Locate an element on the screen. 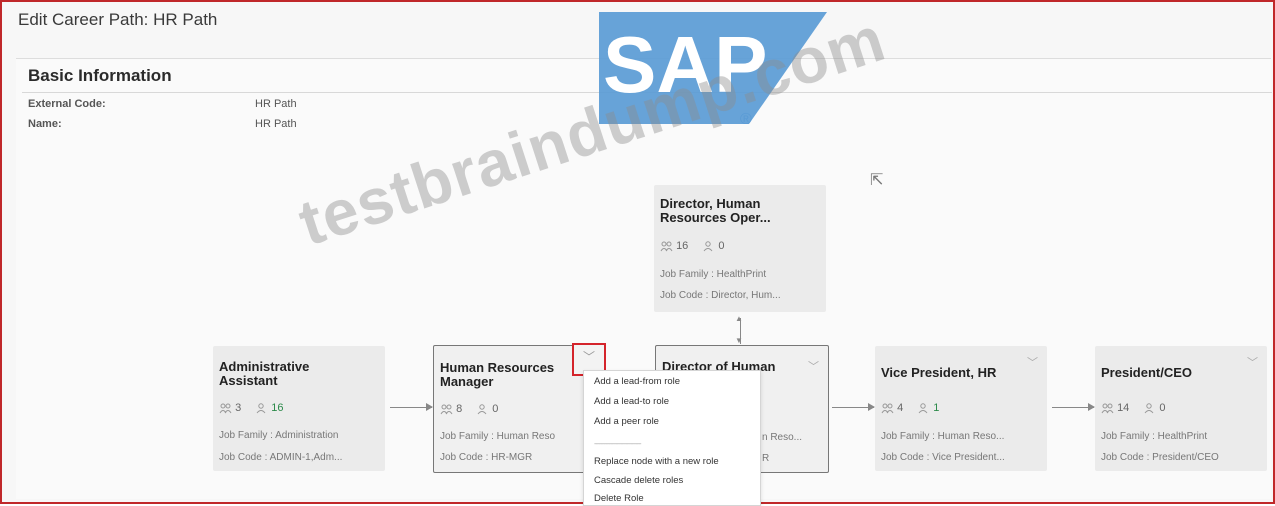  incumbent-count: 14 is located at coordinates (1123, 408).